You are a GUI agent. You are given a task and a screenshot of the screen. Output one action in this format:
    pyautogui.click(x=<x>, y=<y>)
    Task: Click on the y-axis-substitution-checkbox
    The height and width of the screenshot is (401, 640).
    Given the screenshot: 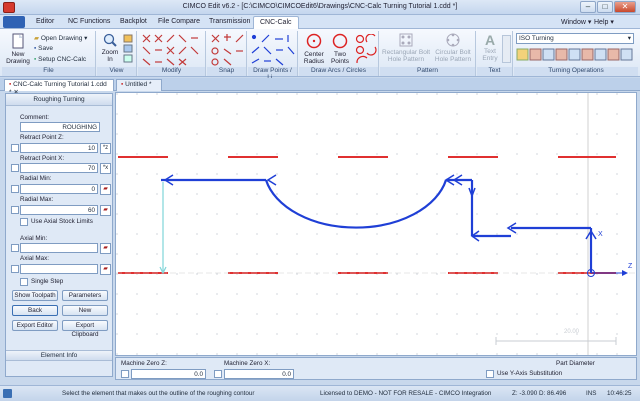 What is the action you would take?
    pyautogui.click(x=490, y=374)
    